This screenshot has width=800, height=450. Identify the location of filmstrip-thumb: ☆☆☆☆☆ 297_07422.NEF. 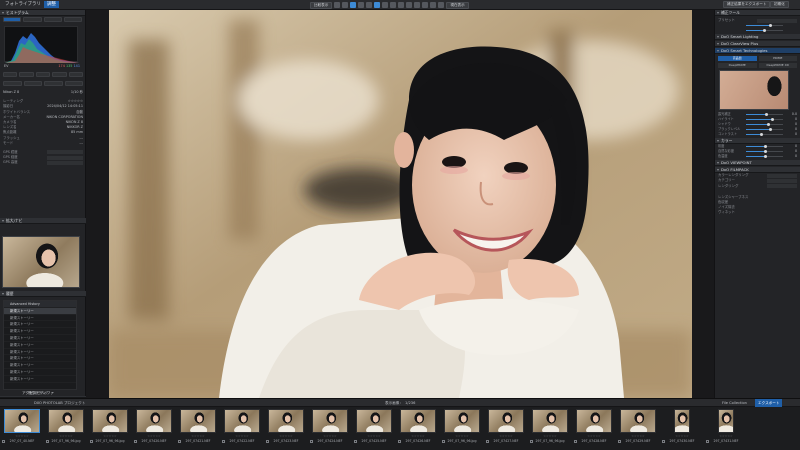
(242, 428).